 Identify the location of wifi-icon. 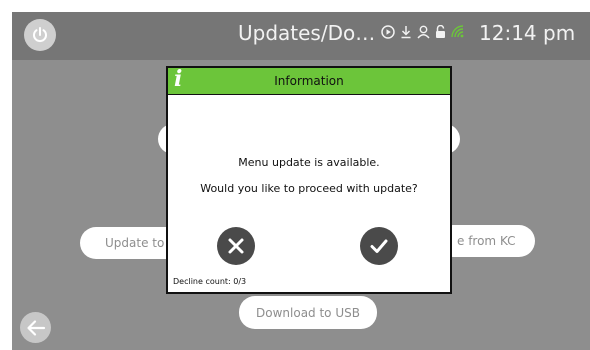
(458, 32).